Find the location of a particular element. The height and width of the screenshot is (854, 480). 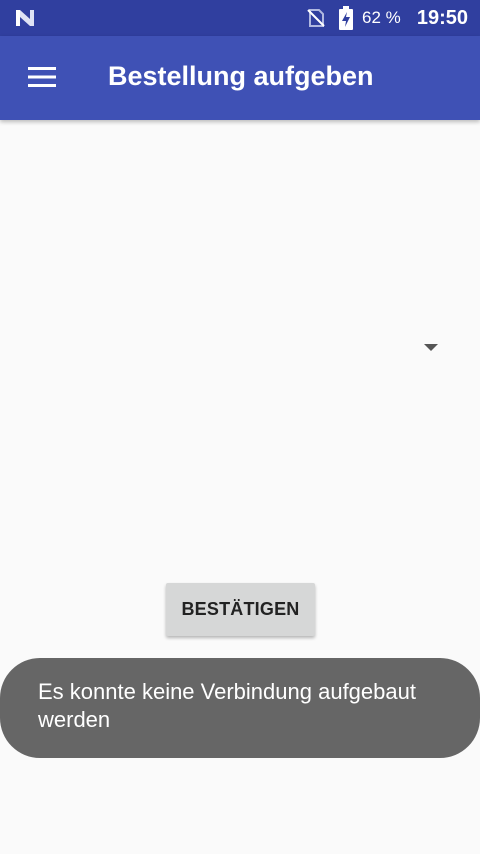

n-logo-icon is located at coordinates (25, 18).